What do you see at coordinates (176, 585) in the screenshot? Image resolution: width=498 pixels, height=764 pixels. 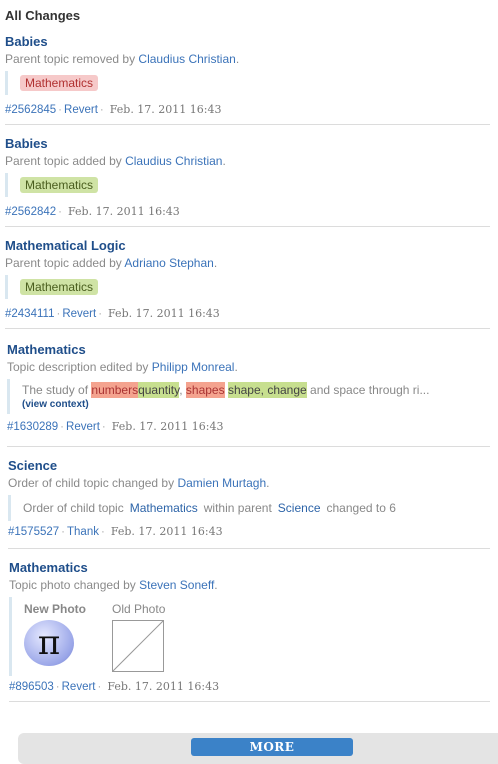 I see `user-link: Steven Soneff` at bounding box center [176, 585].